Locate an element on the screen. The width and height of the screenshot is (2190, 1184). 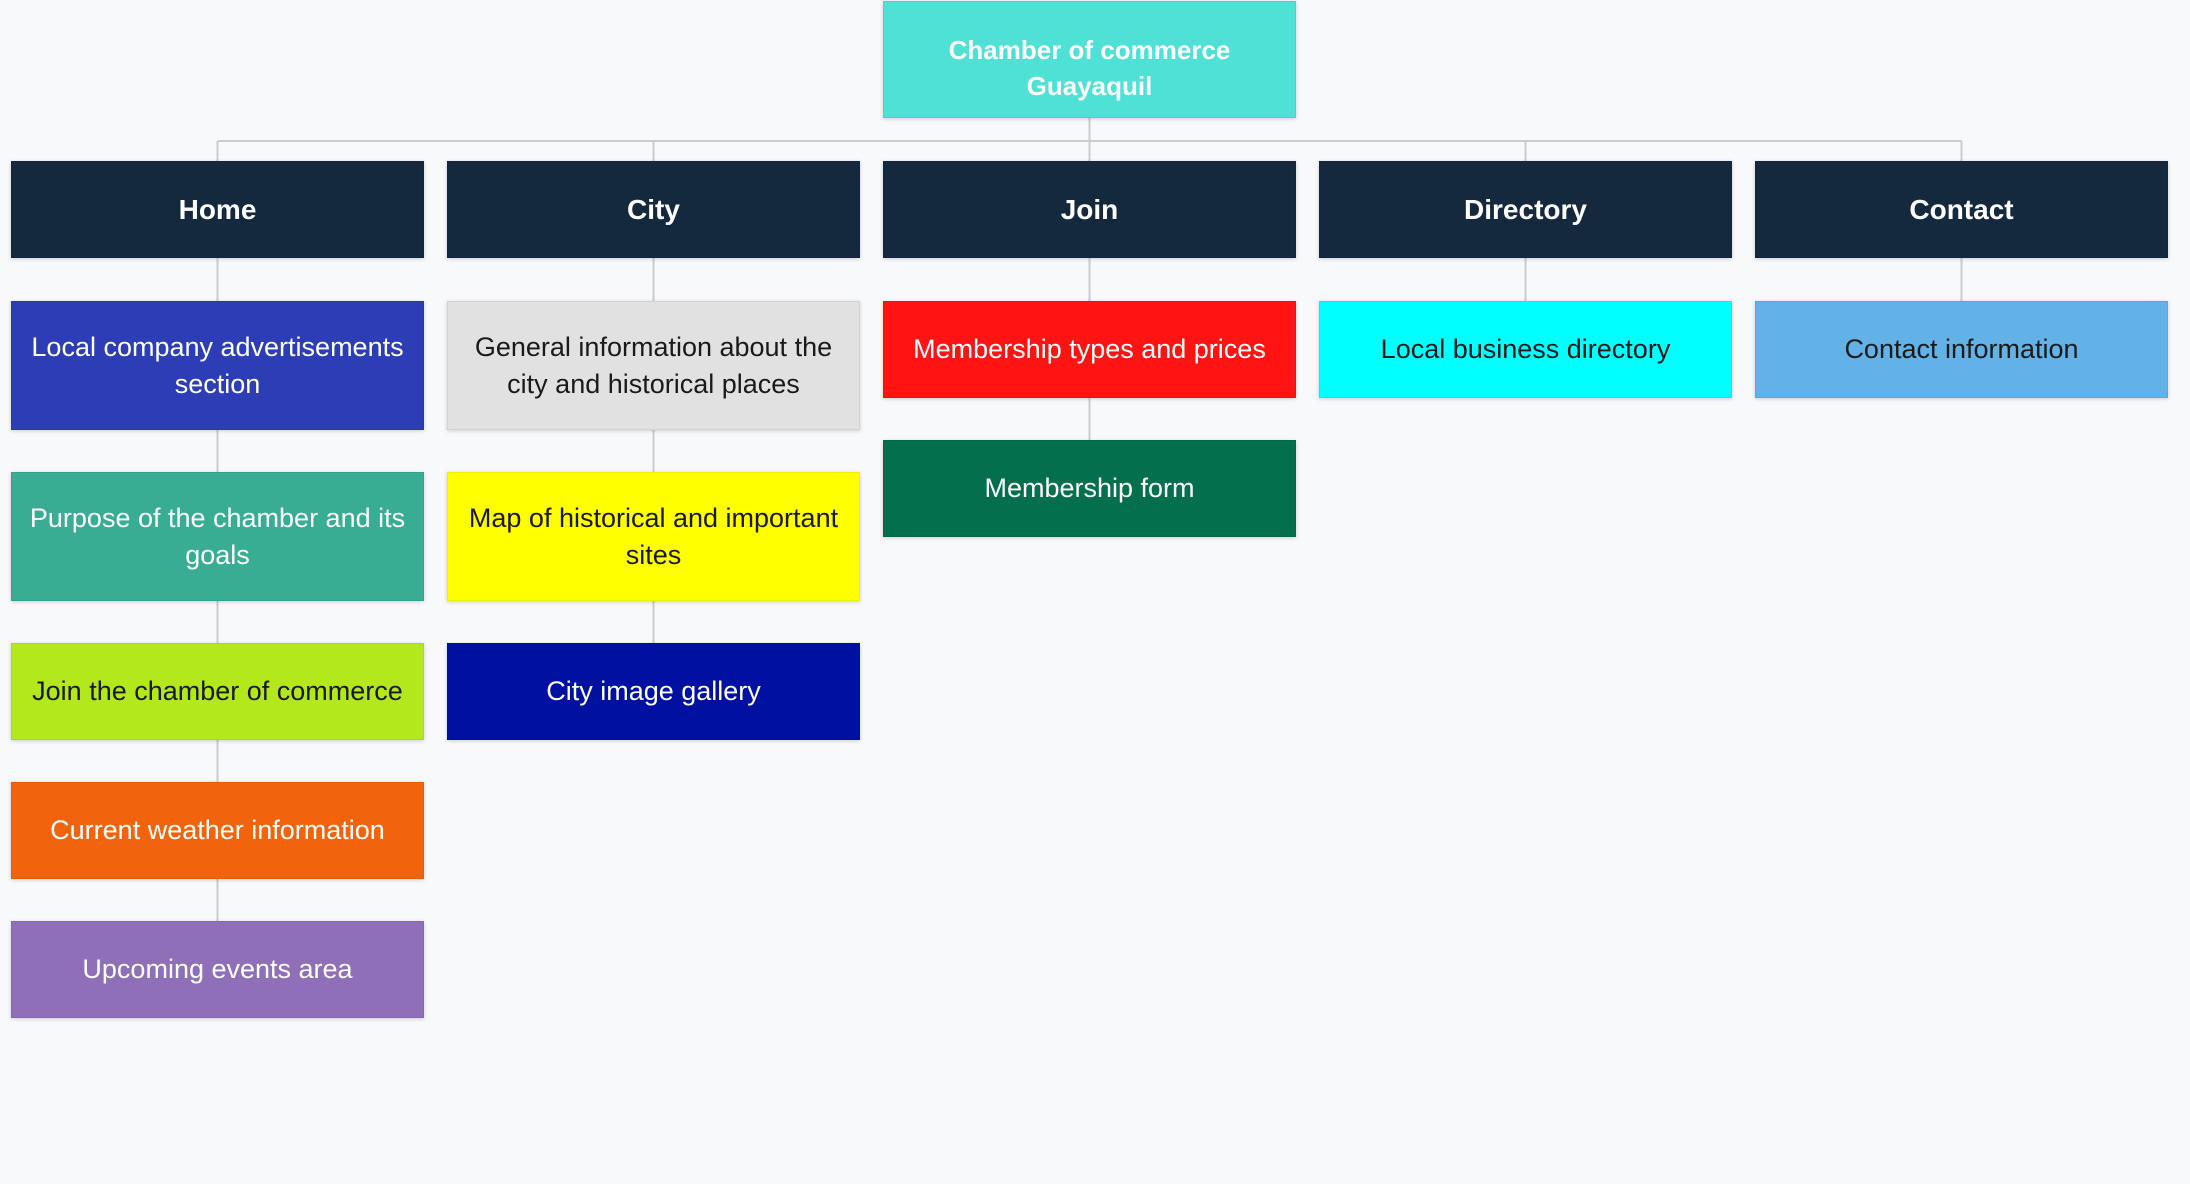
category-node-label: Contact is located at coordinates (1961, 209).